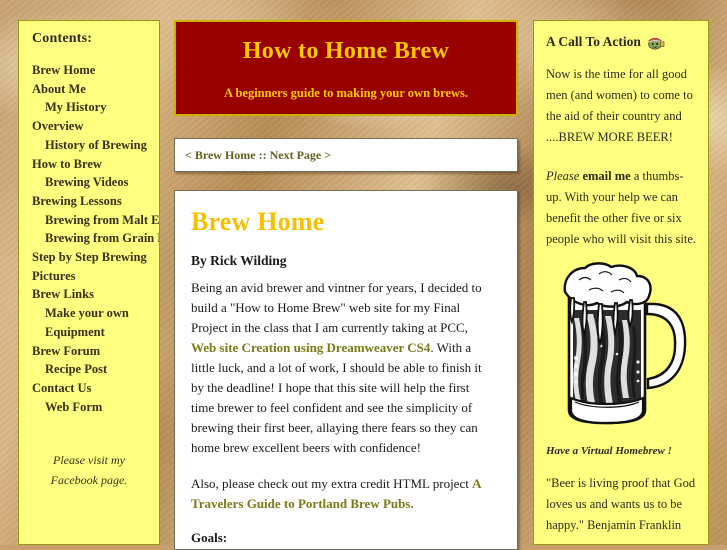 This screenshot has height=550, width=727. I want to click on sidebar-nav-item: Brewing from Grain Mashing, so click(89, 238).